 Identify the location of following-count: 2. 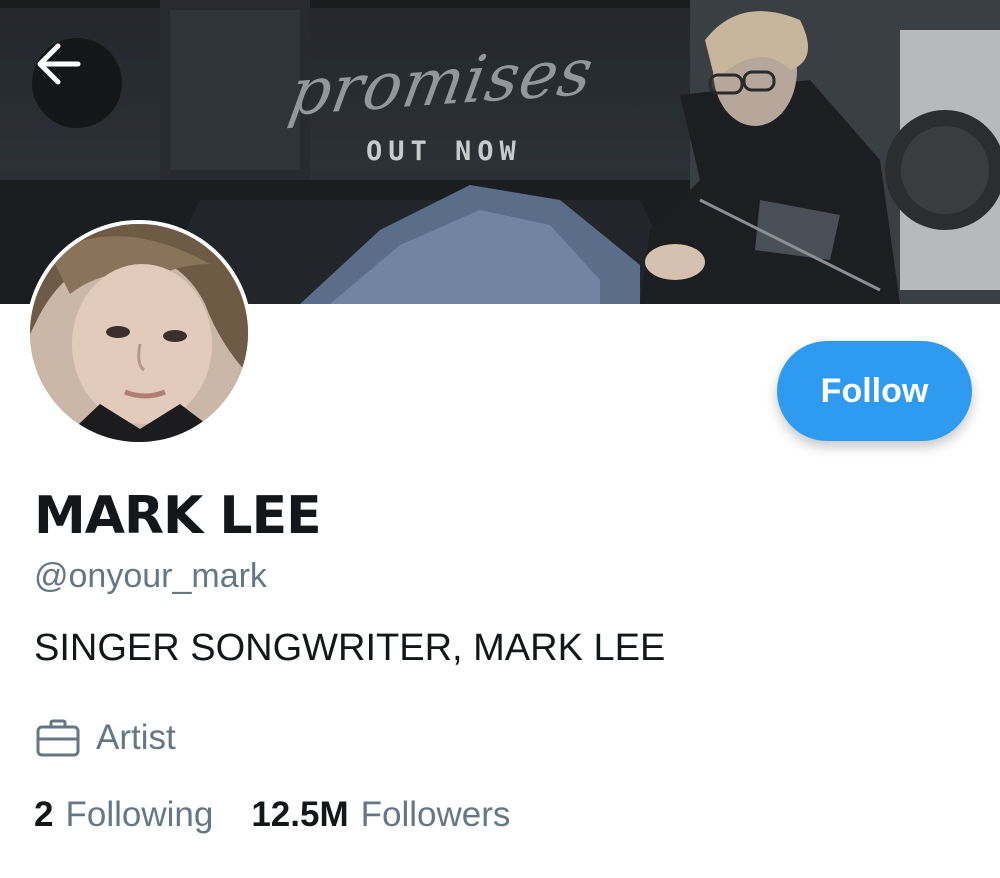
(44, 814).